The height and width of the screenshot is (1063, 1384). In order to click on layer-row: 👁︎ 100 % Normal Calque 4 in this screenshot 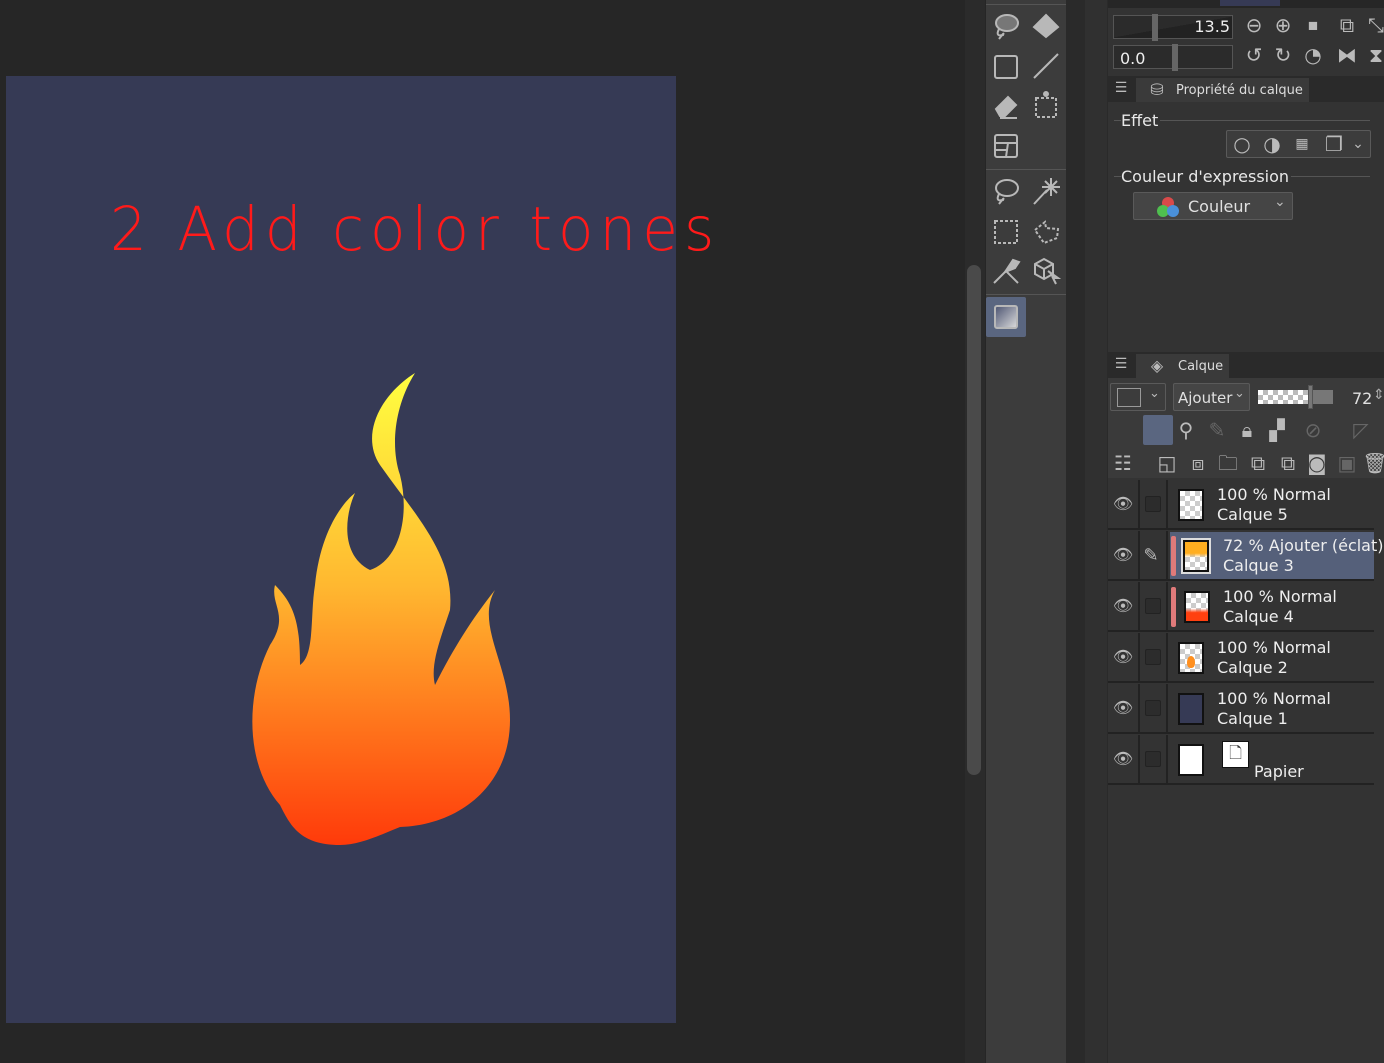, I will do `click(1241, 607)`.